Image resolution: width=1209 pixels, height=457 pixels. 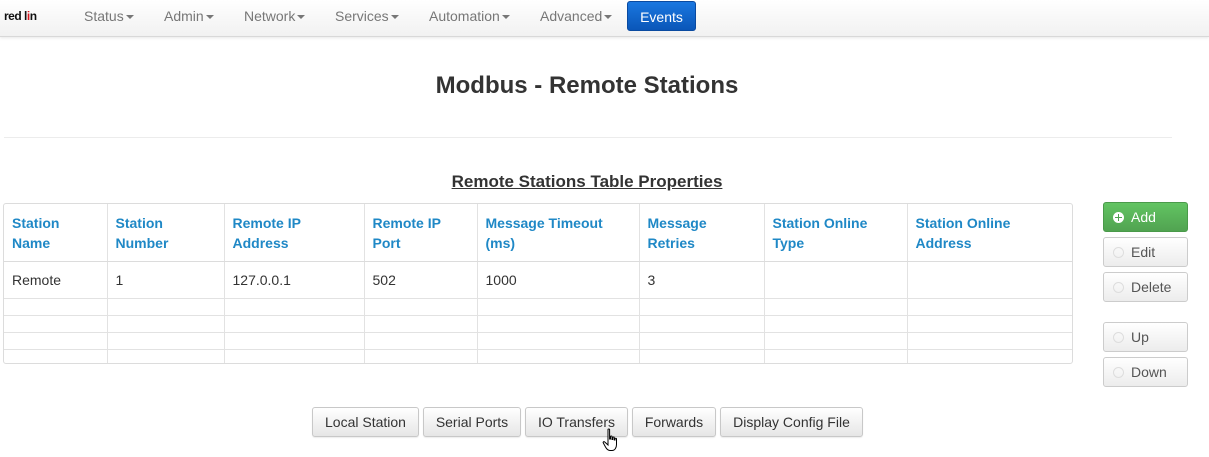 What do you see at coordinates (1151, 287) in the screenshot?
I see `delete-button-label: Delete` at bounding box center [1151, 287].